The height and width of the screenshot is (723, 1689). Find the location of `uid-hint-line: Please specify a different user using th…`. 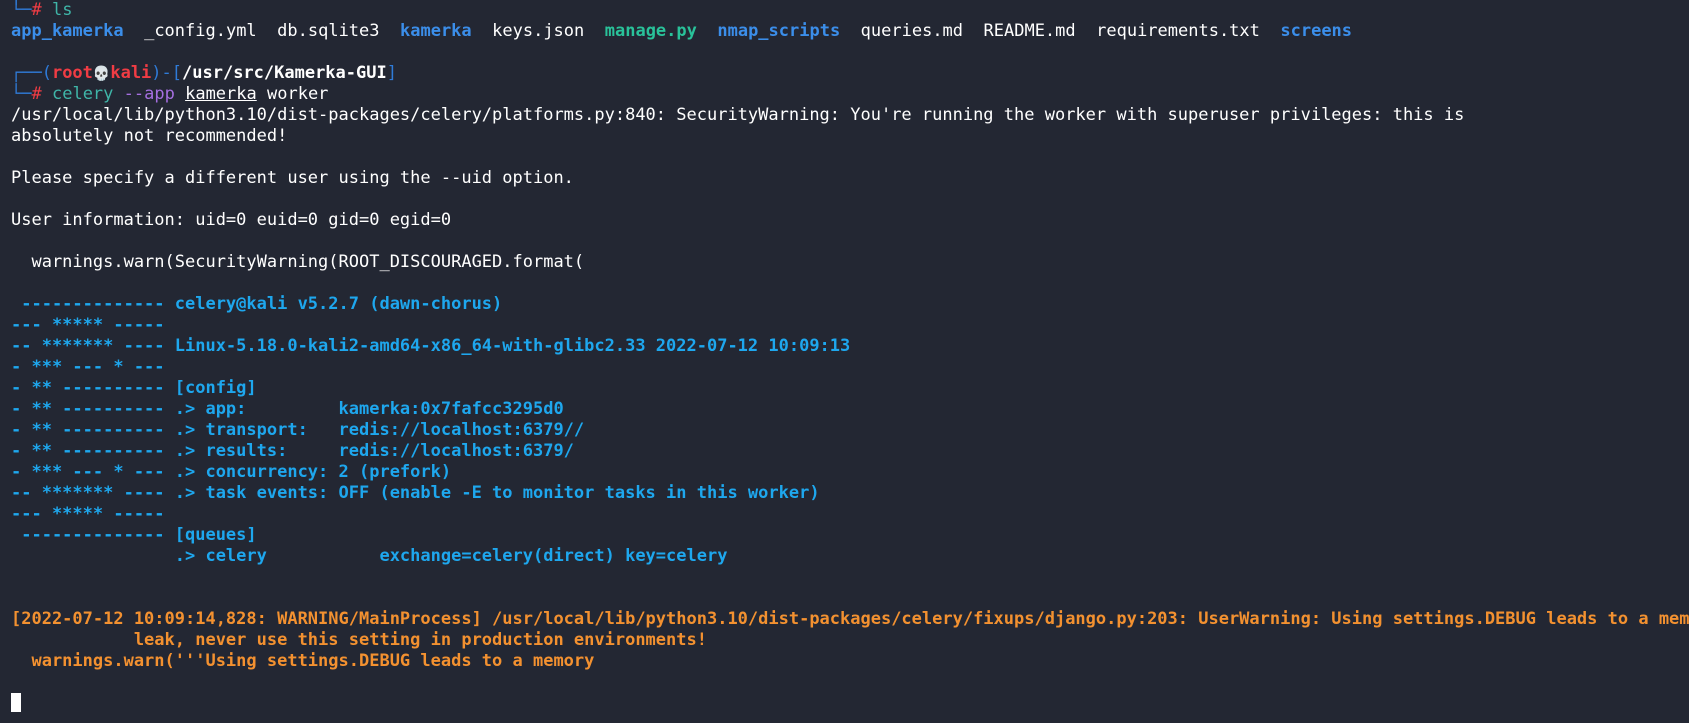

uid-hint-line: Please specify a different user using th… is located at coordinates (292, 178).